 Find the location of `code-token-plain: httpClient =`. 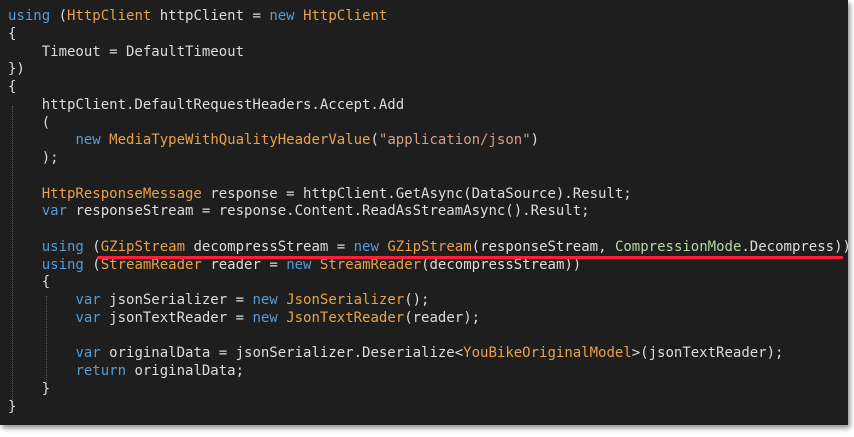

code-token-plain: httpClient = is located at coordinates (210, 16).